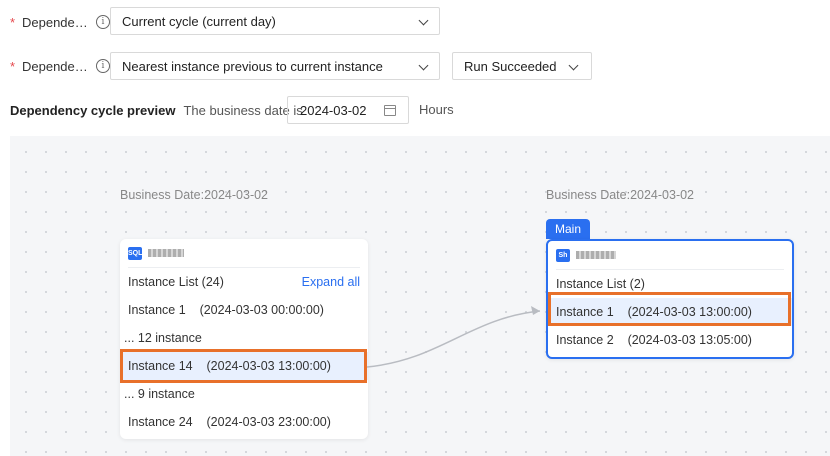 The width and height of the screenshot is (830, 456). What do you see at coordinates (331, 282) in the screenshot?
I see `expand-all-link: Expand all` at bounding box center [331, 282].